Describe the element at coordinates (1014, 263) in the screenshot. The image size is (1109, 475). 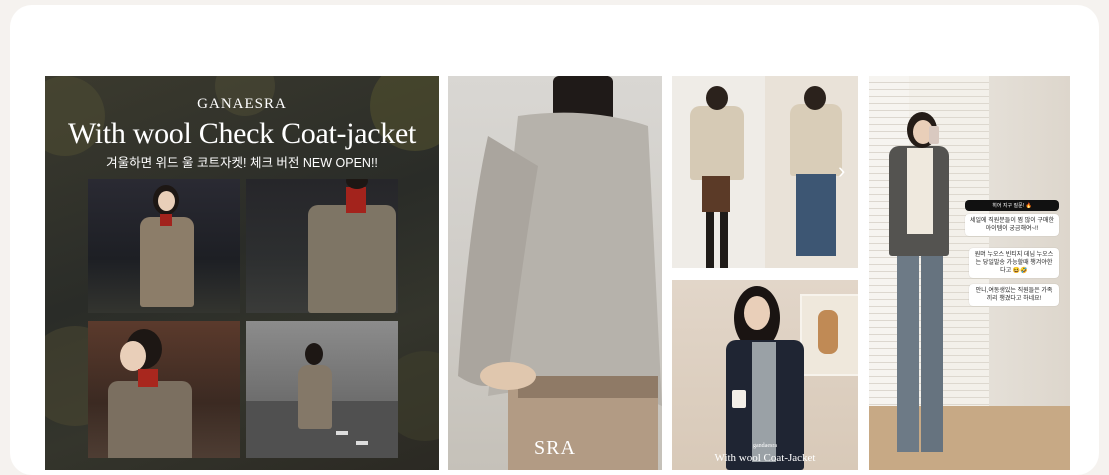
I see `story-answer-1: 원머 누오스 빈티지 데님 누오스는 당일발송 가능할때 챙겨야한다고 😆🤣` at that location.